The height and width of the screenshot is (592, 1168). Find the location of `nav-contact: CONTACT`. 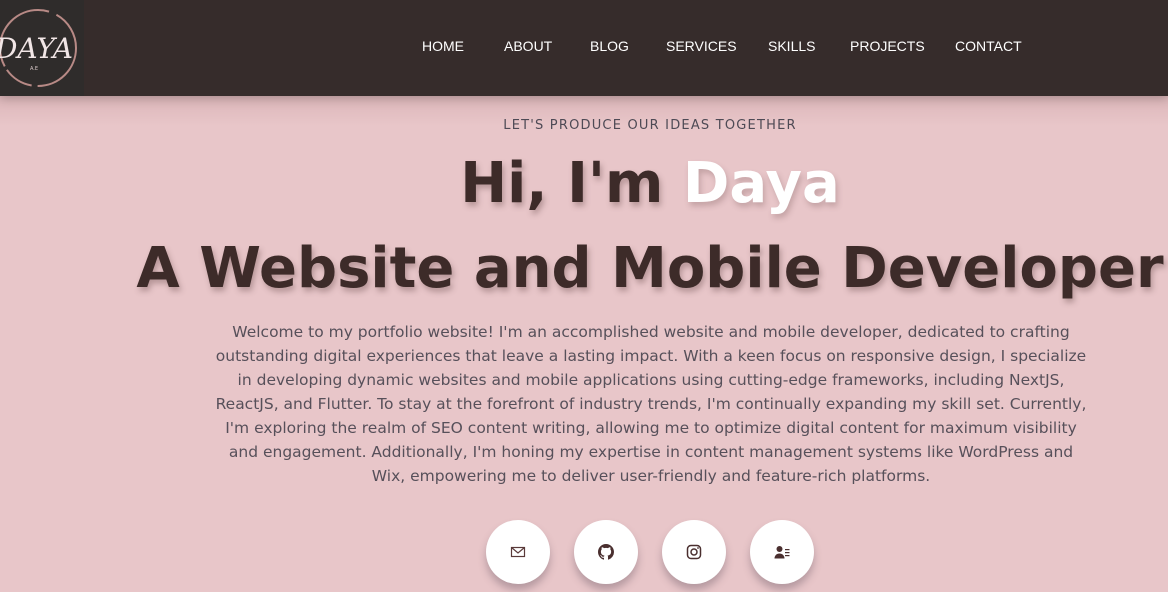

nav-contact: CONTACT is located at coordinates (988, 46).